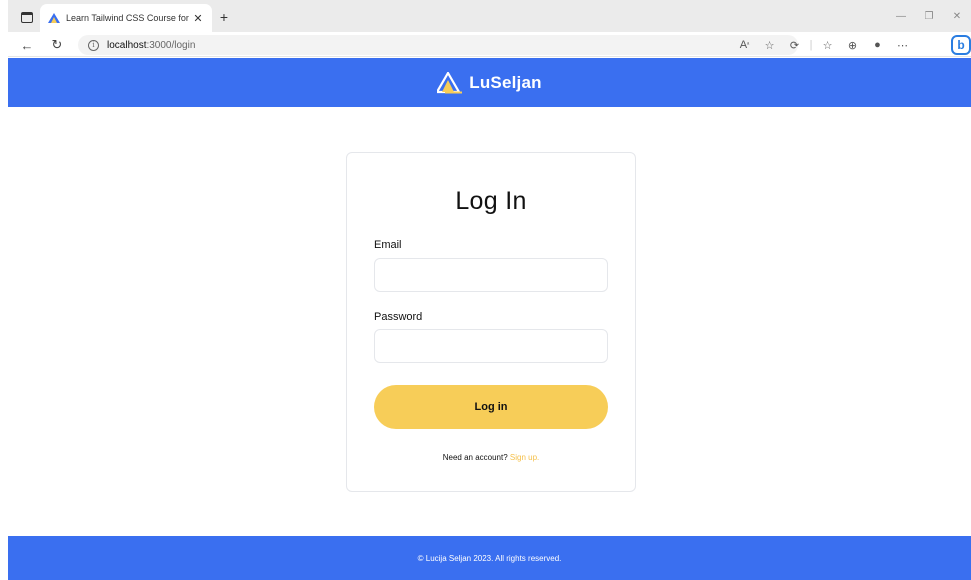  What do you see at coordinates (388, 245) in the screenshot?
I see `email-label: Email` at bounding box center [388, 245].